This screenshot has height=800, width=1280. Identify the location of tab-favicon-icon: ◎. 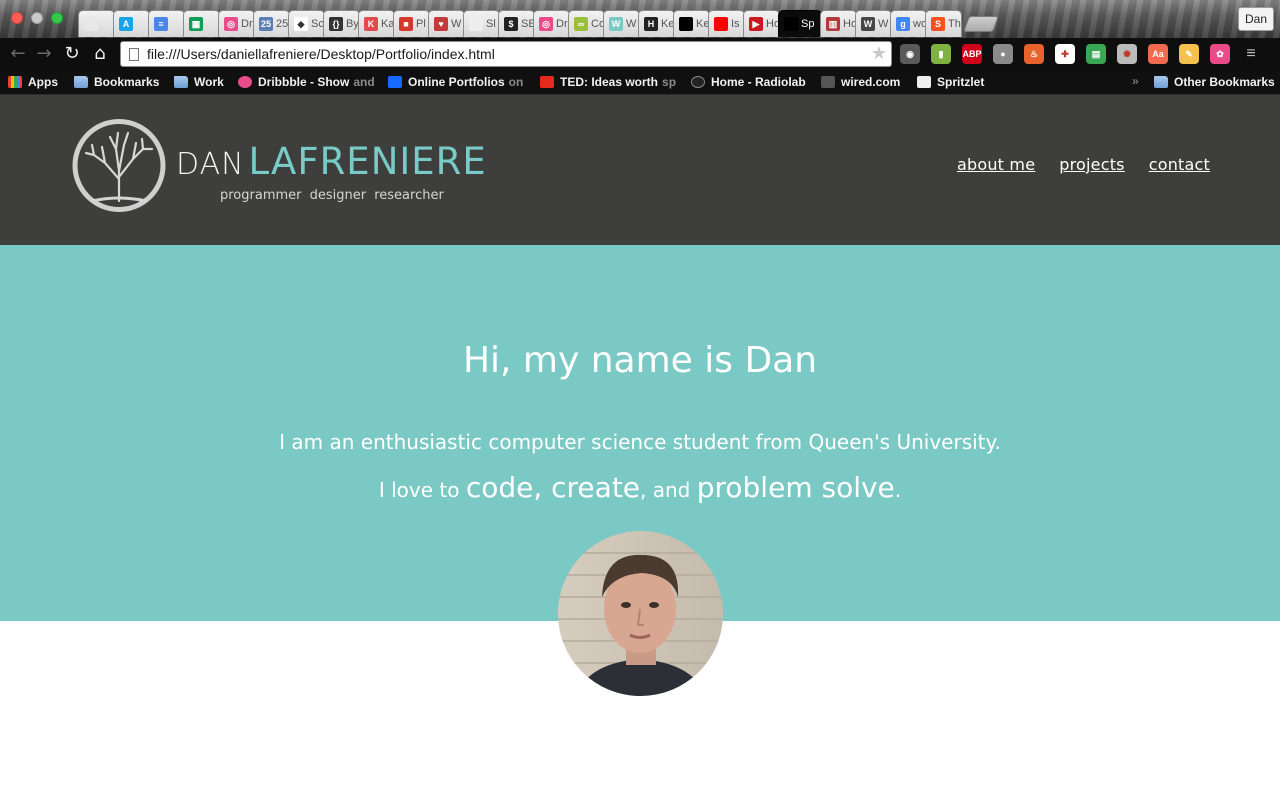
(231, 24).